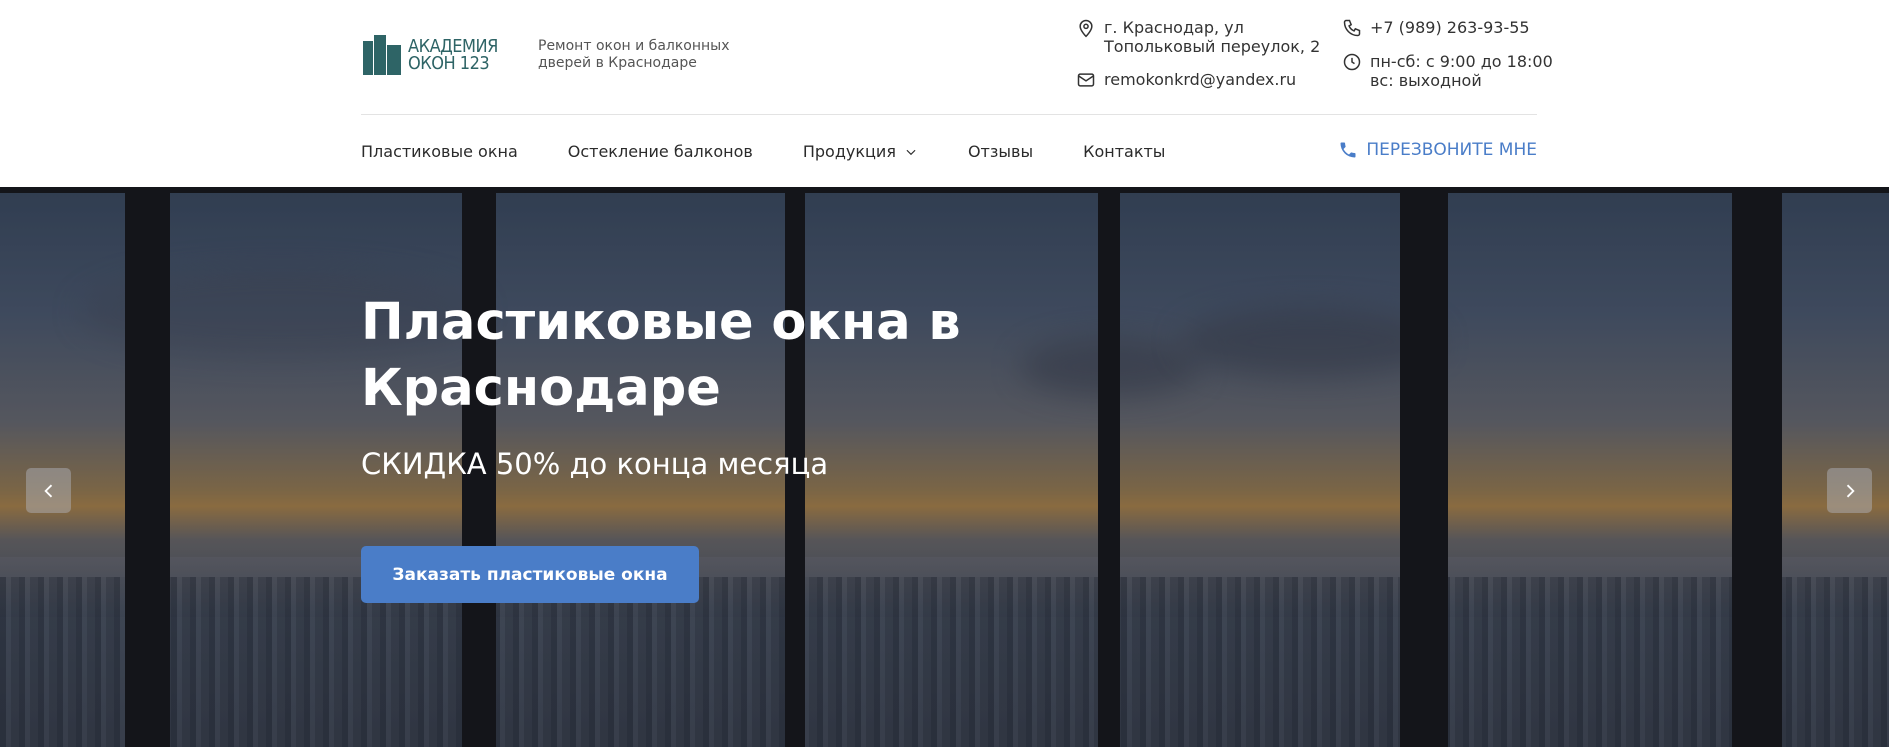 The image size is (1889, 747). I want to click on mail-icon, so click(1086, 80).